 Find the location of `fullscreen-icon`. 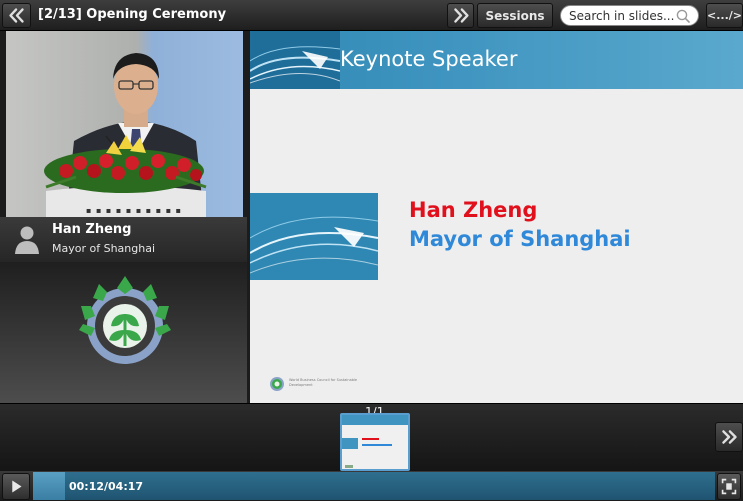

fullscreen-icon is located at coordinates (729, 486).